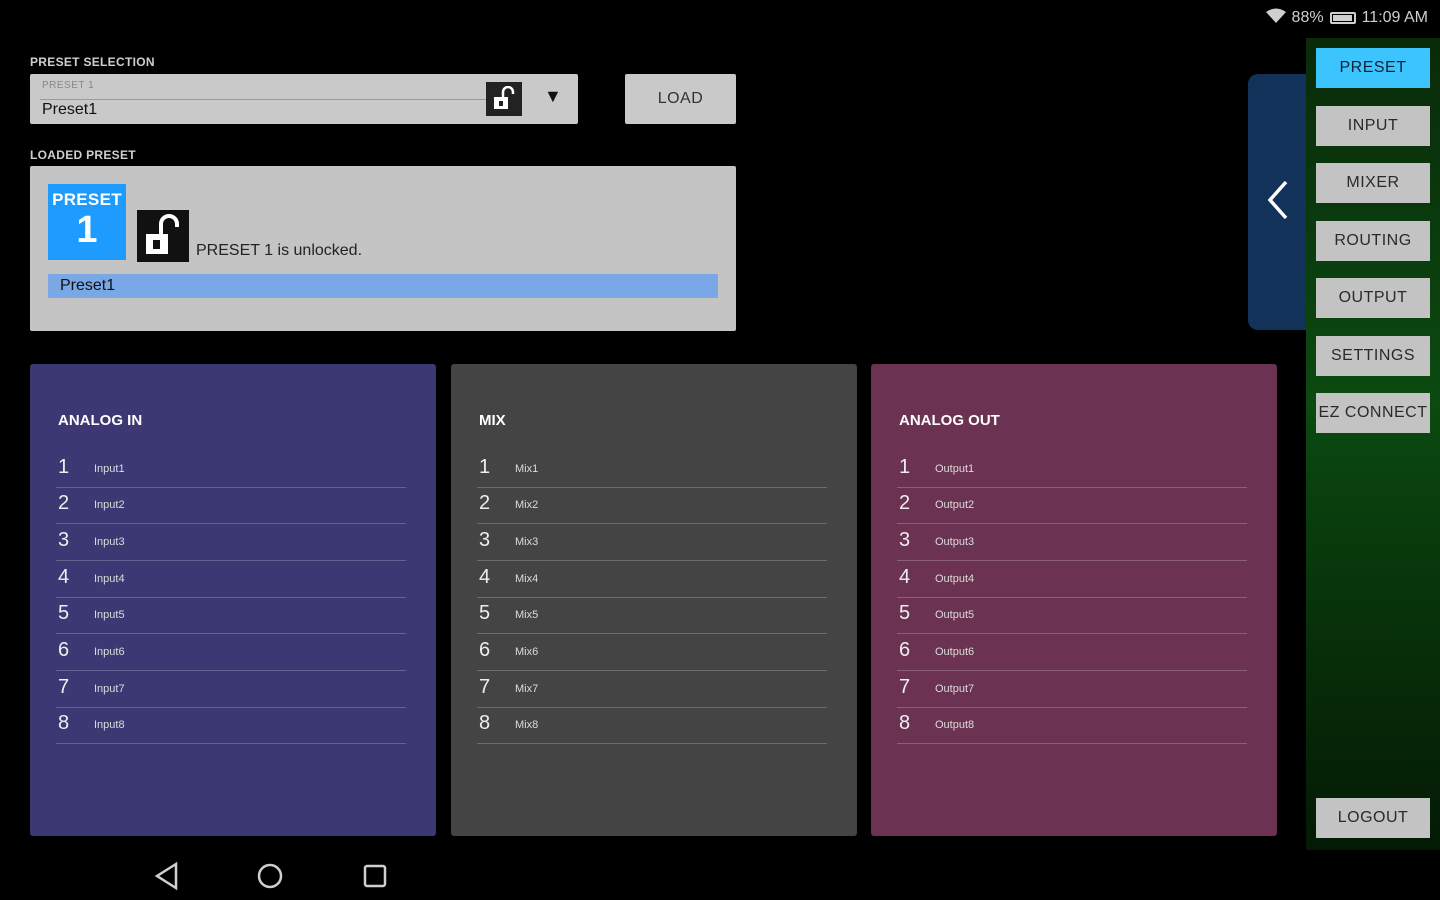  I want to click on loaded-preset-card: PRESET 1 PRESET 1 is unlocked. Preset1, so click(383, 248).